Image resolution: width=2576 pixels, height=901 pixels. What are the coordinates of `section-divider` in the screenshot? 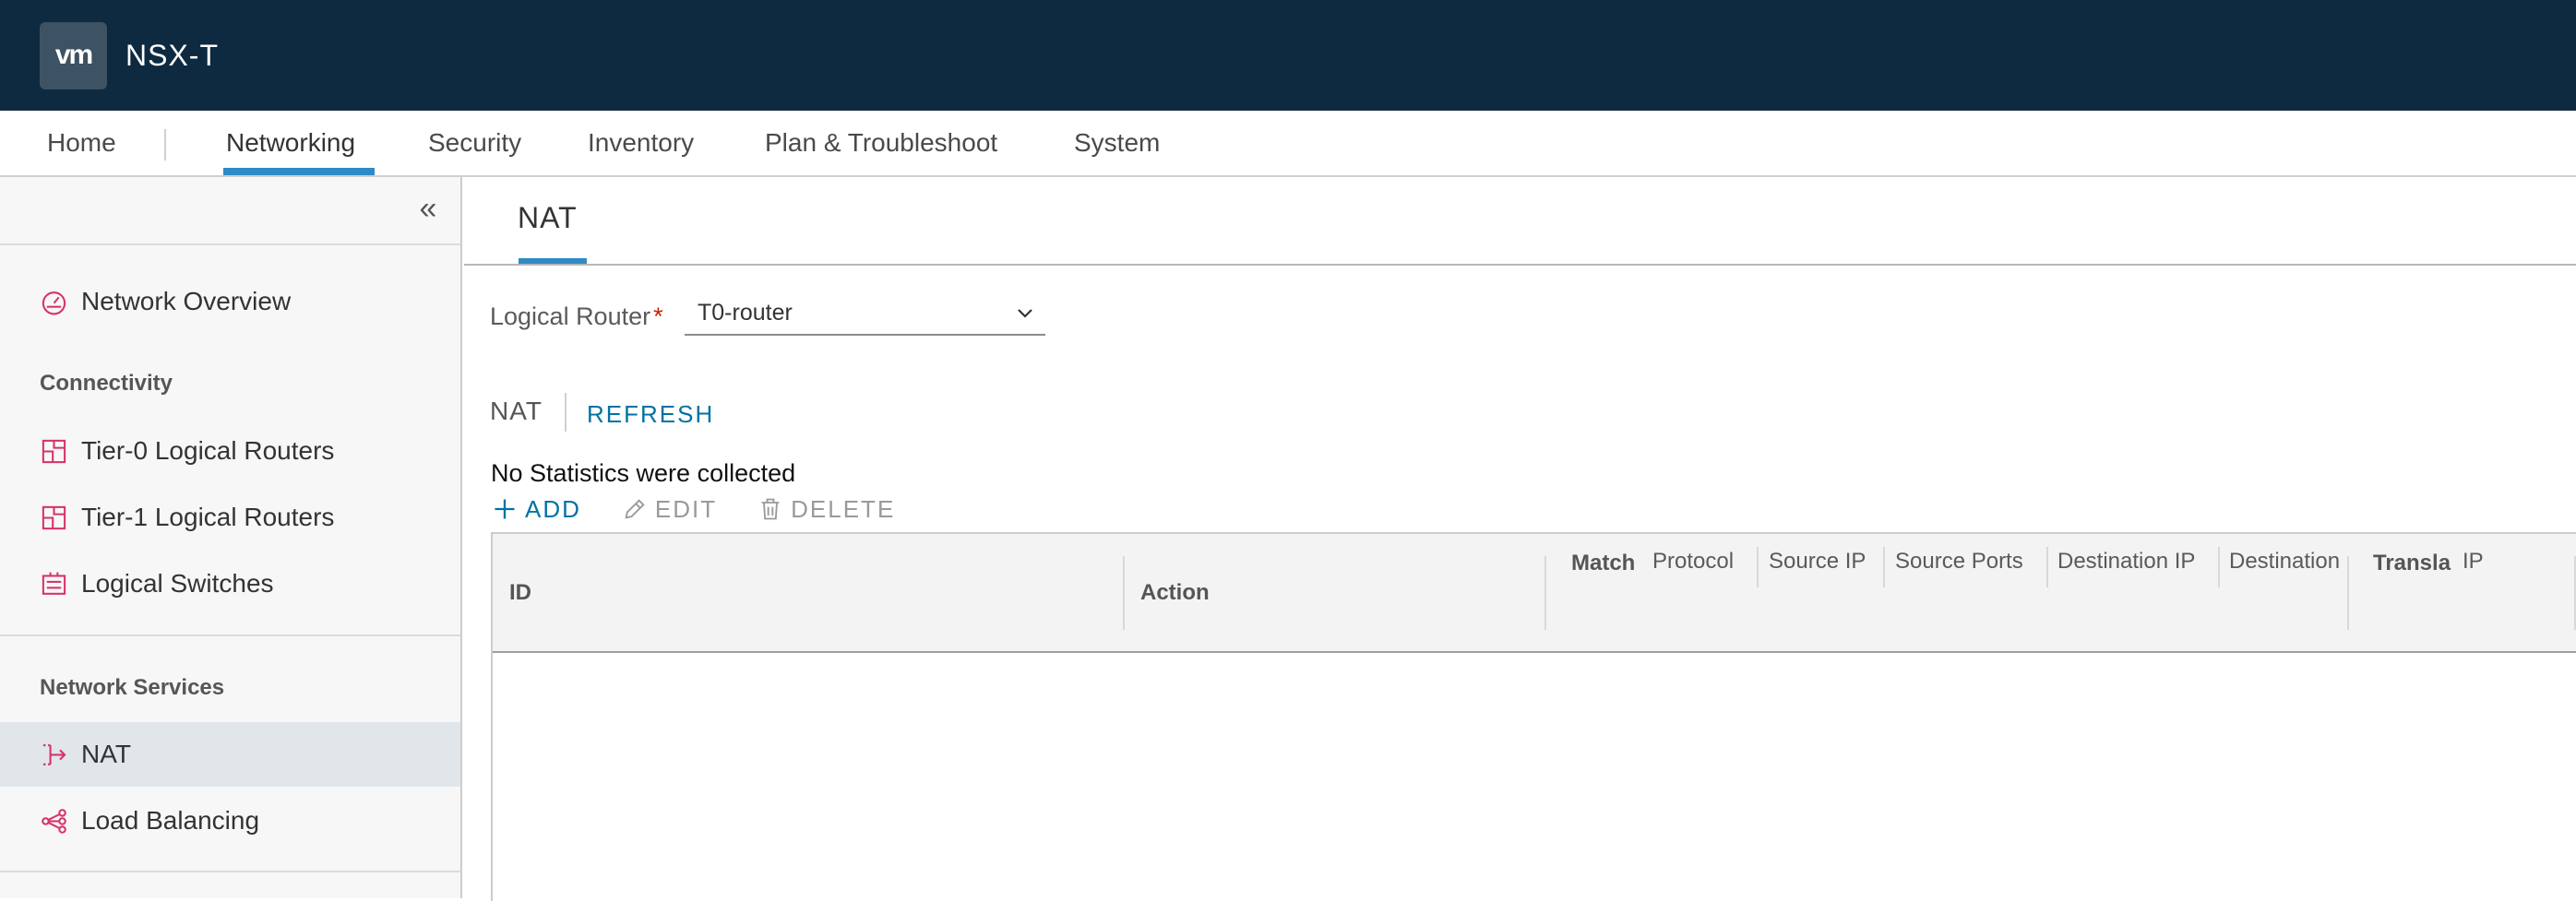 It's located at (565, 412).